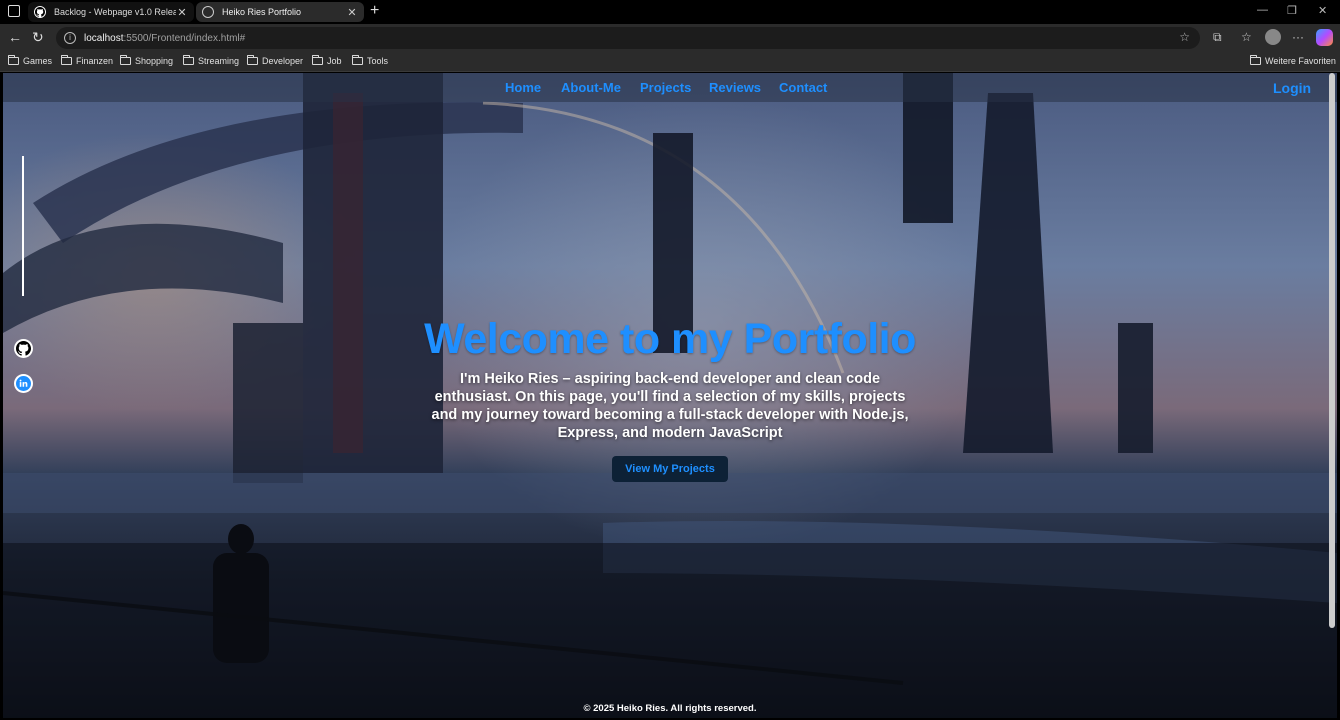 Image resolution: width=1340 pixels, height=720 pixels. Describe the element at coordinates (275, 60) in the screenshot. I see `bookmark-developer: Developer` at that location.